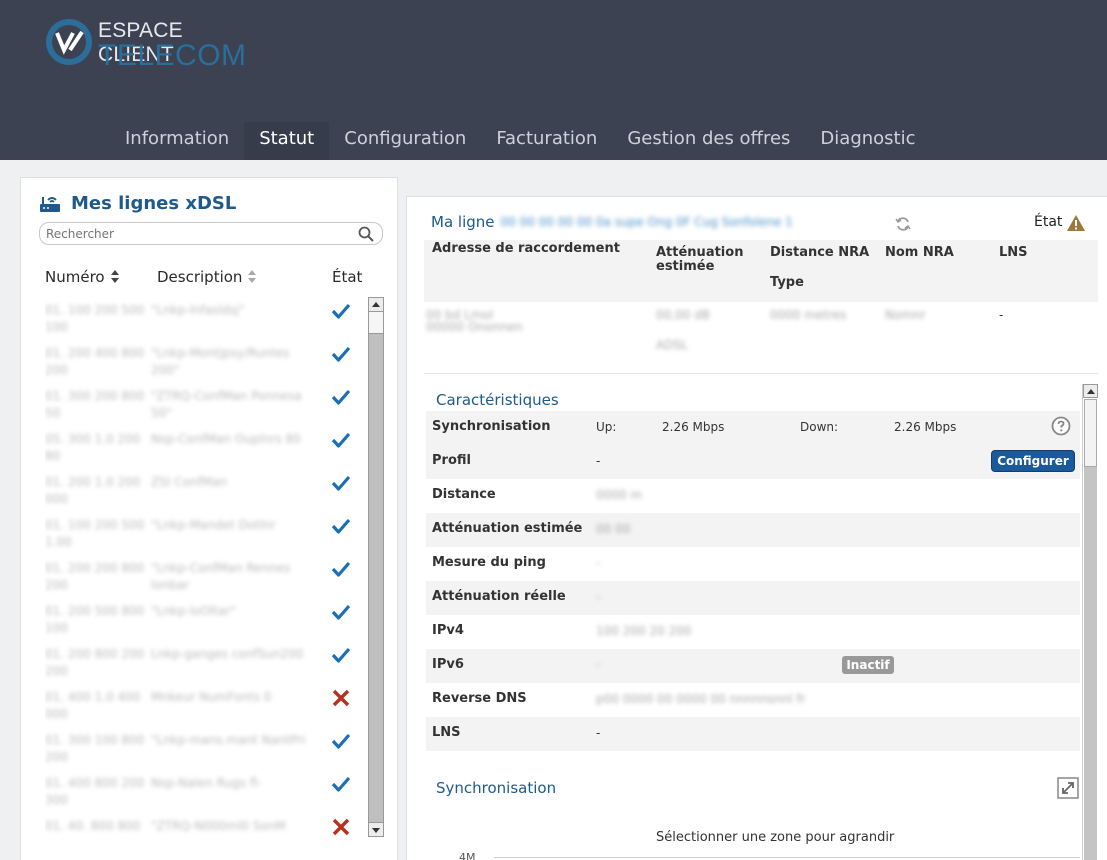 The height and width of the screenshot is (860, 1107). I want to click on up-value: 2.26 Mbps, so click(693, 427).